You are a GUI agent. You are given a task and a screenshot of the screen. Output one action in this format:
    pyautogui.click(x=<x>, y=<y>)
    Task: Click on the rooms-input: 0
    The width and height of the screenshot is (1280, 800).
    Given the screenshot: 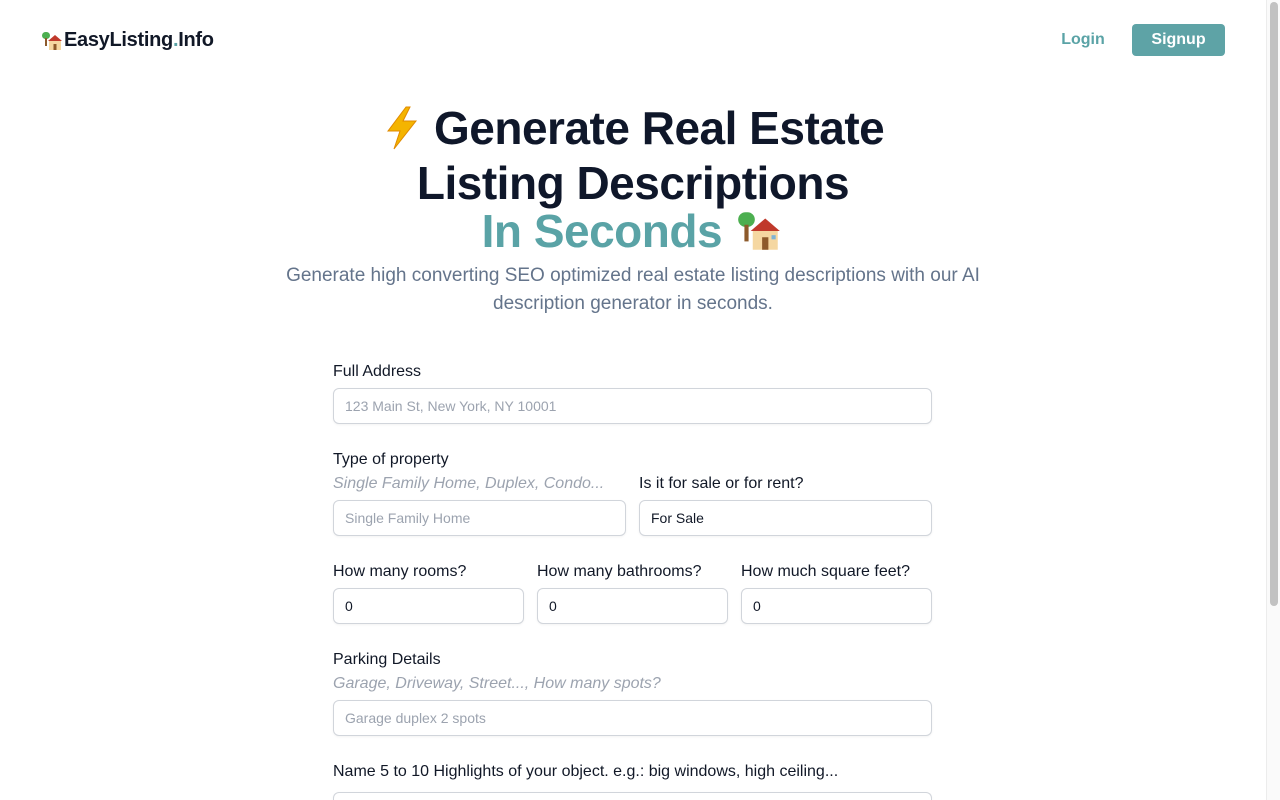 What is the action you would take?
    pyautogui.click(x=428, y=606)
    